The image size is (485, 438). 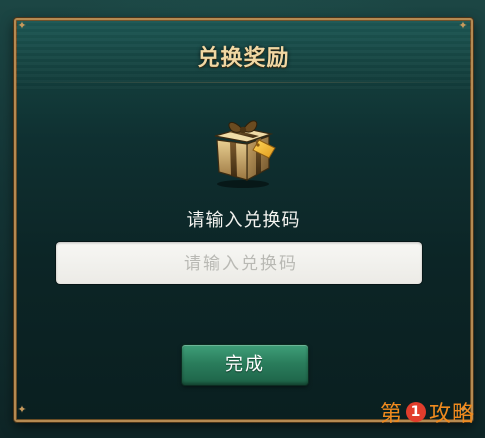 What do you see at coordinates (452, 414) in the screenshot?
I see `watermark-suffix: 攻略` at bounding box center [452, 414].